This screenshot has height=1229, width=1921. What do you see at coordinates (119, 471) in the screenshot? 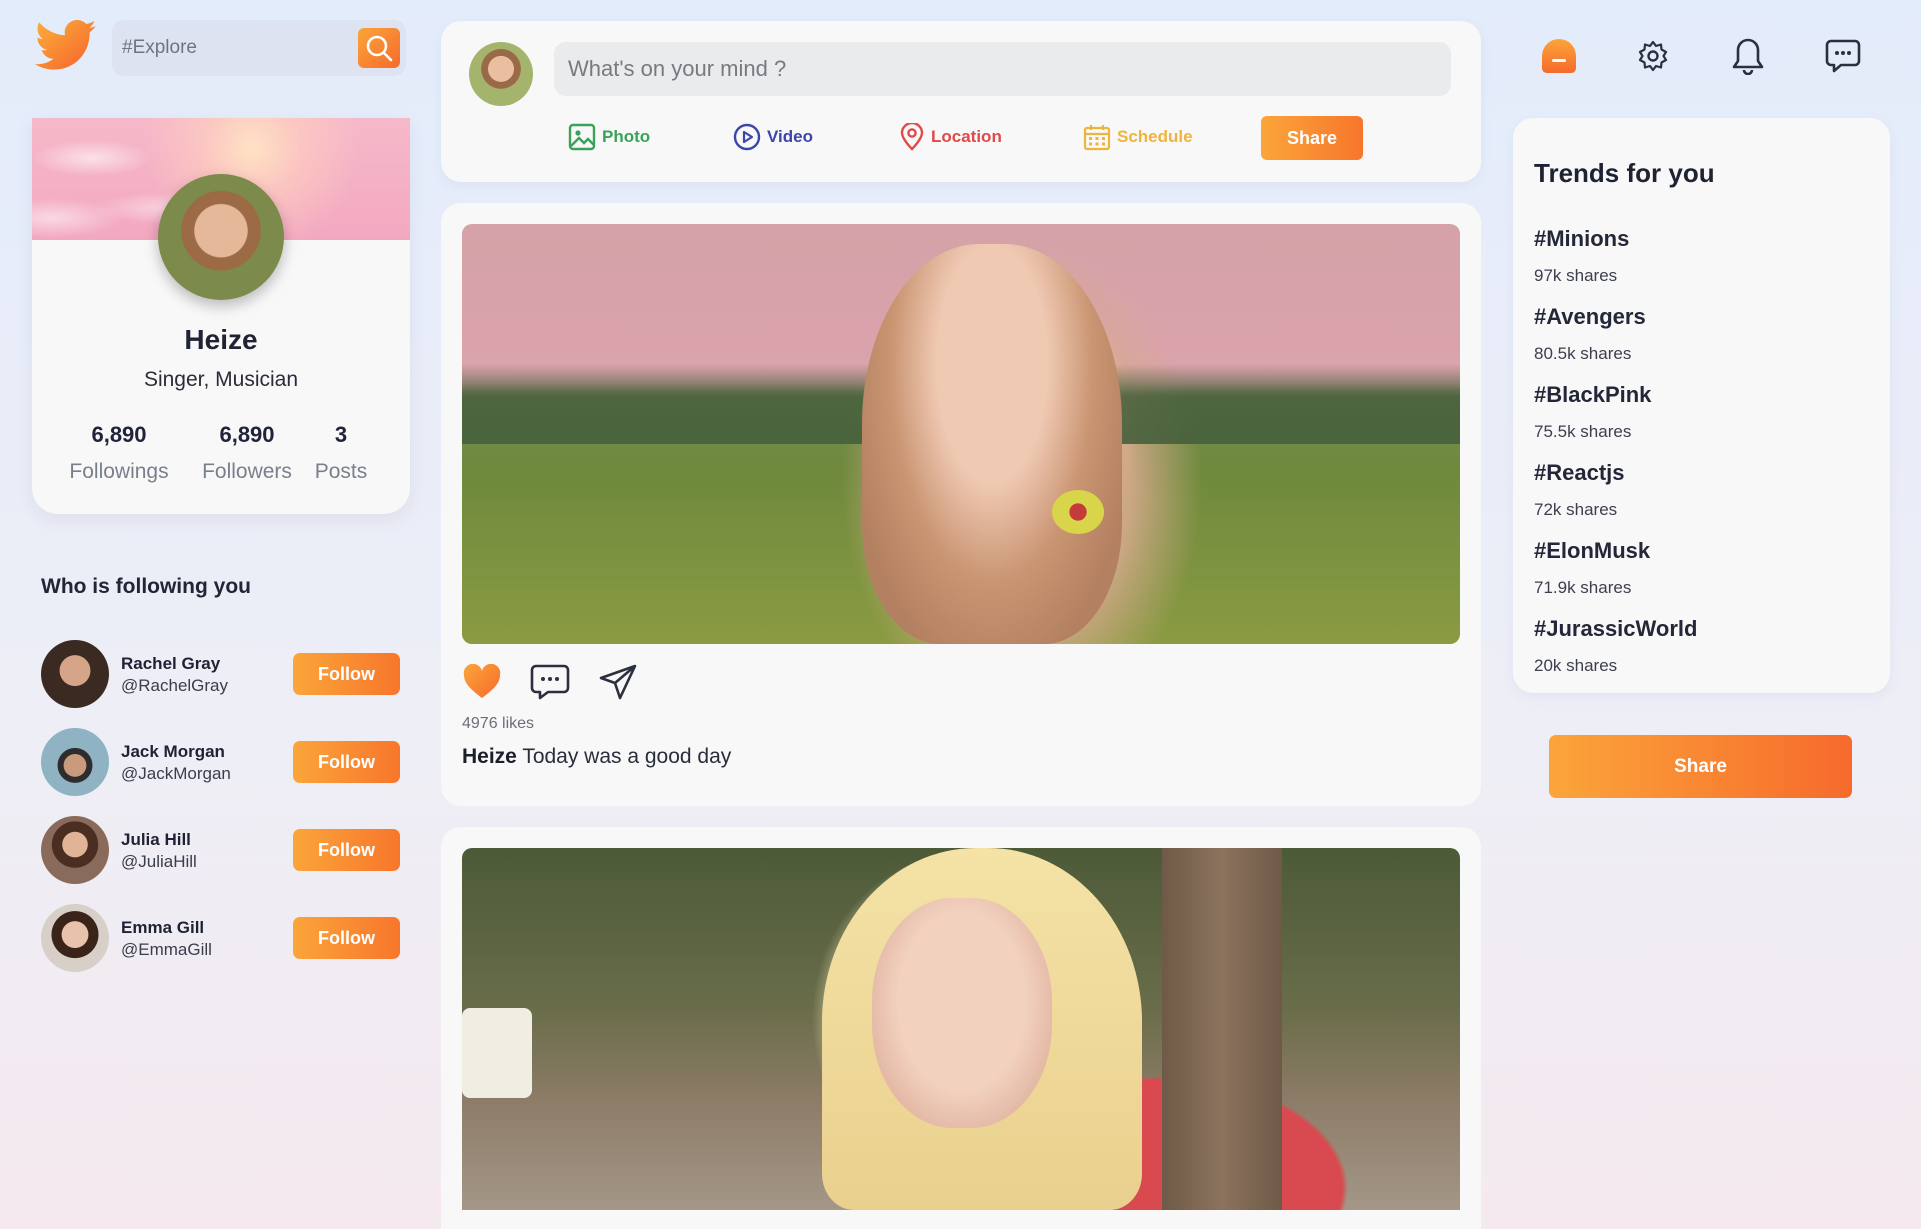
I see `stat-label: Followings` at bounding box center [119, 471].